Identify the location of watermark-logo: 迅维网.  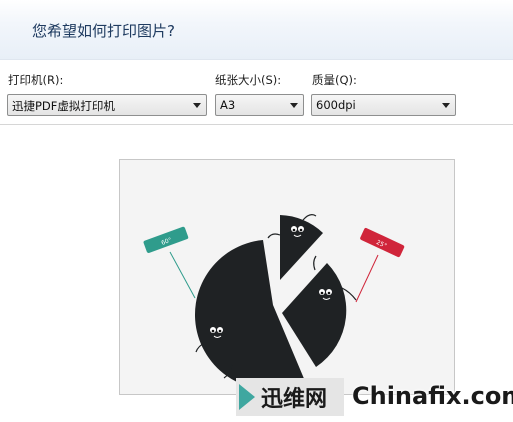
(290, 397).